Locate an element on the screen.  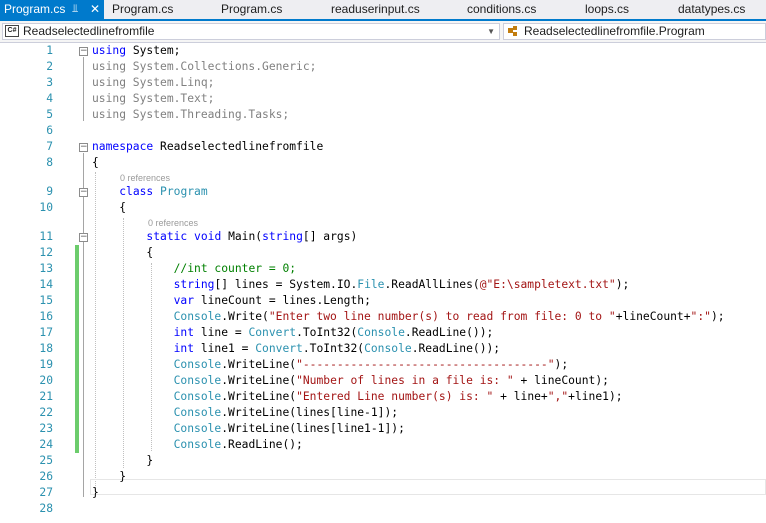
type-selector: Readselectedlinefromfile.Program is located at coordinates (634, 31).